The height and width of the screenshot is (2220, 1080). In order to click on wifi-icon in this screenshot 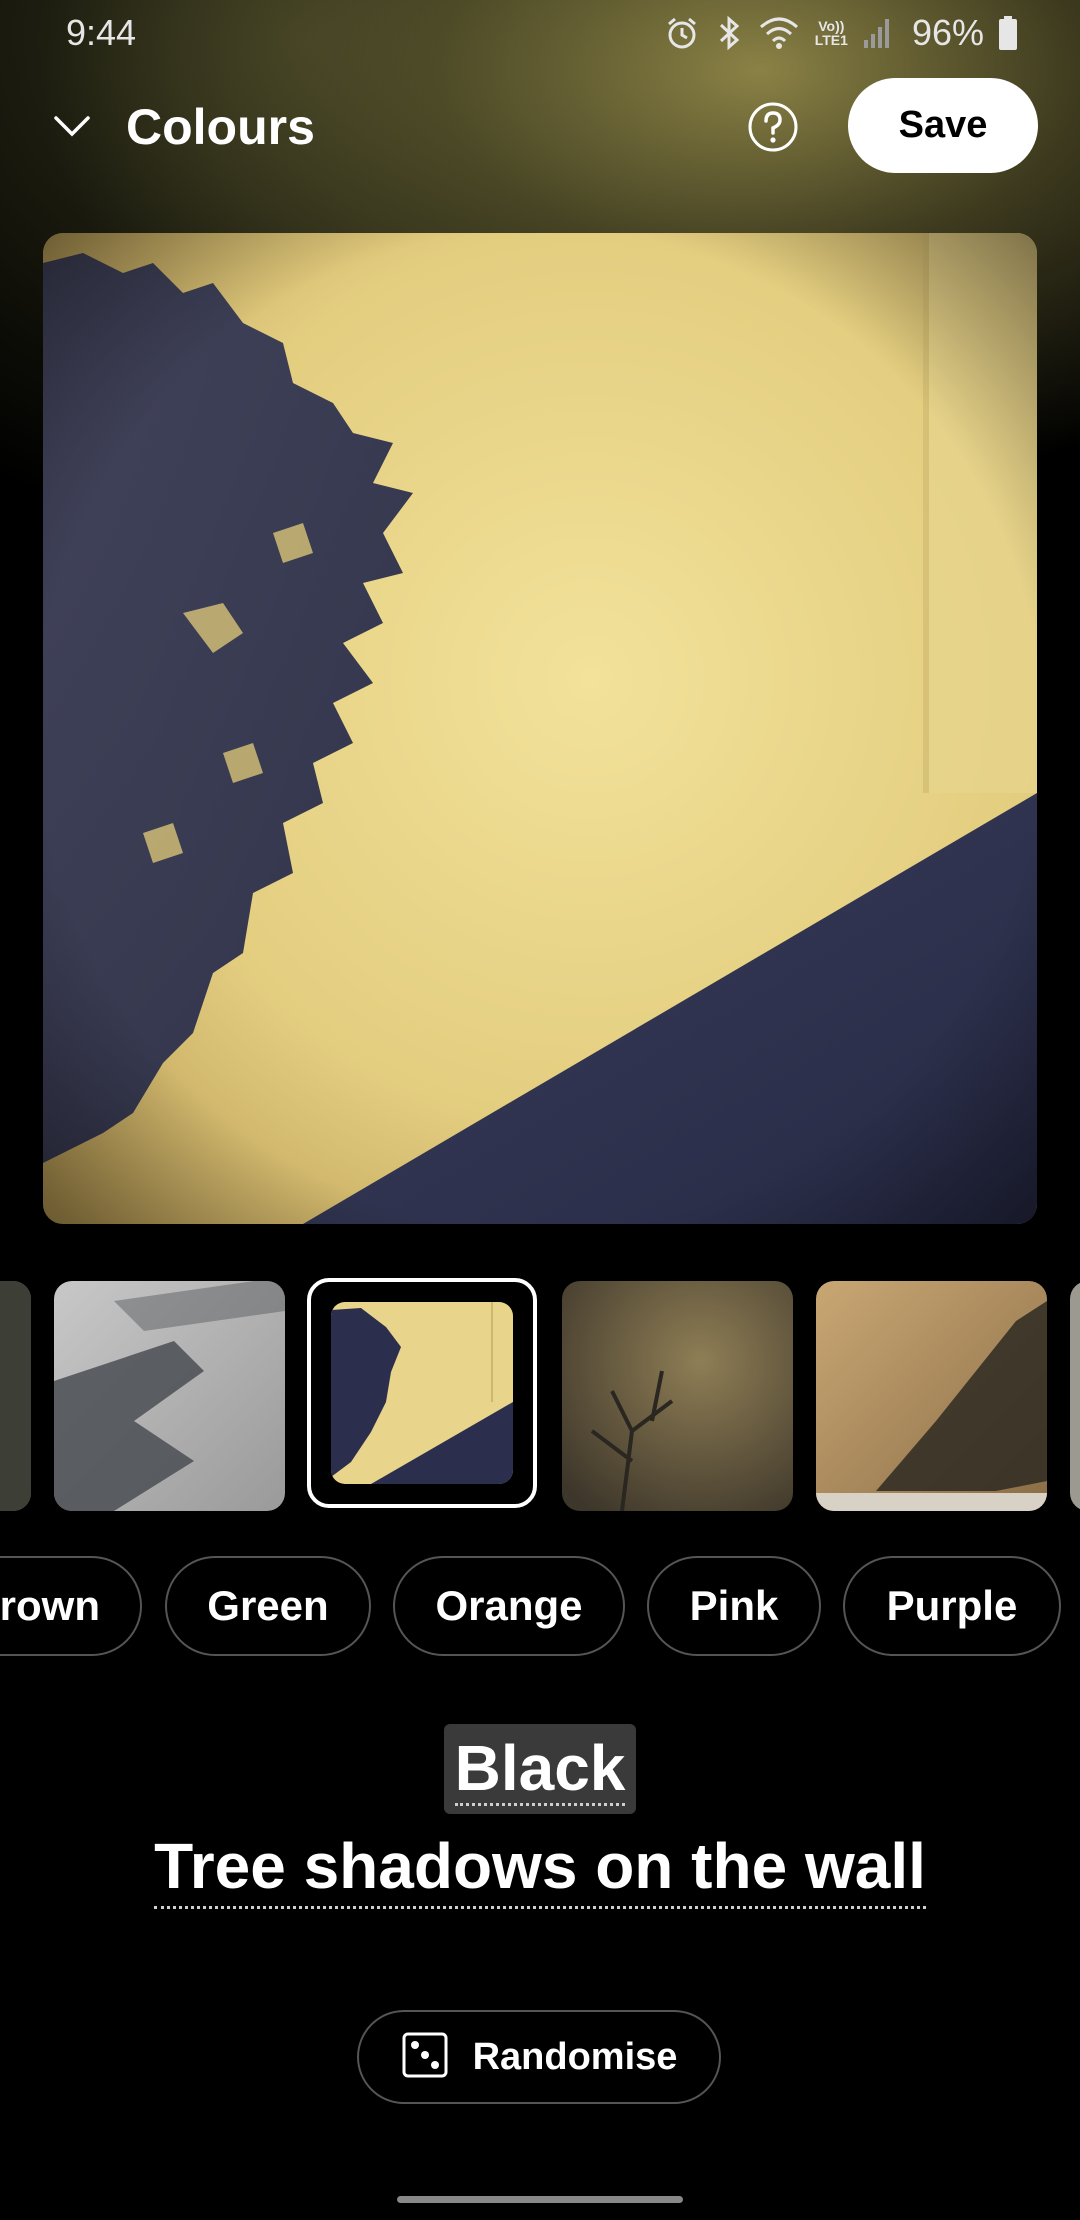, I will do `click(779, 33)`.